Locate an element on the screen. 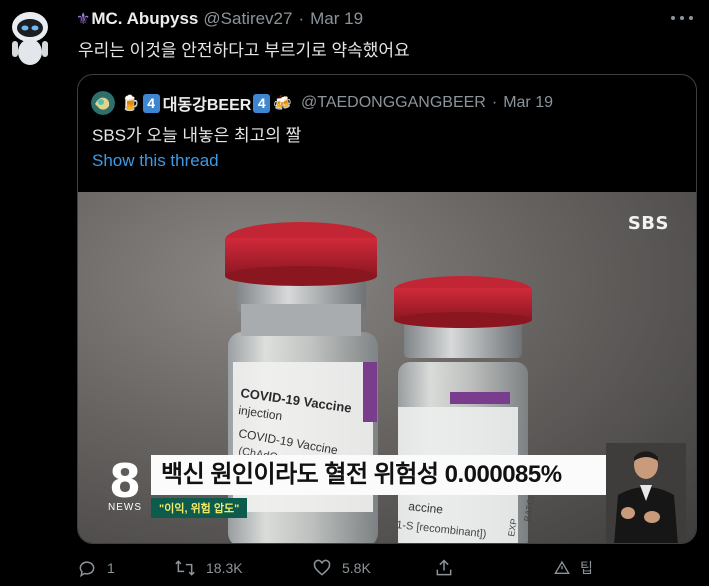  tweet-actions: 1 18.3K 5.8K 팁 is located at coordinates (342, 570).